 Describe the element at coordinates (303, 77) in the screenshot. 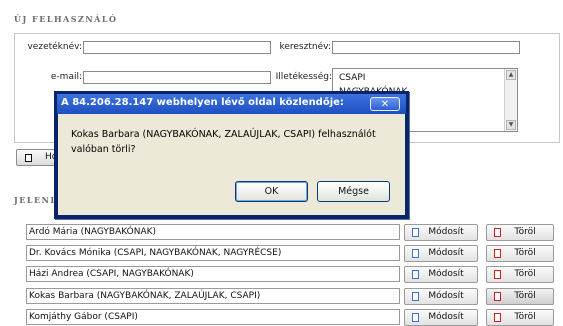

I see `jurisdiction-label: Illetékesség:` at that location.